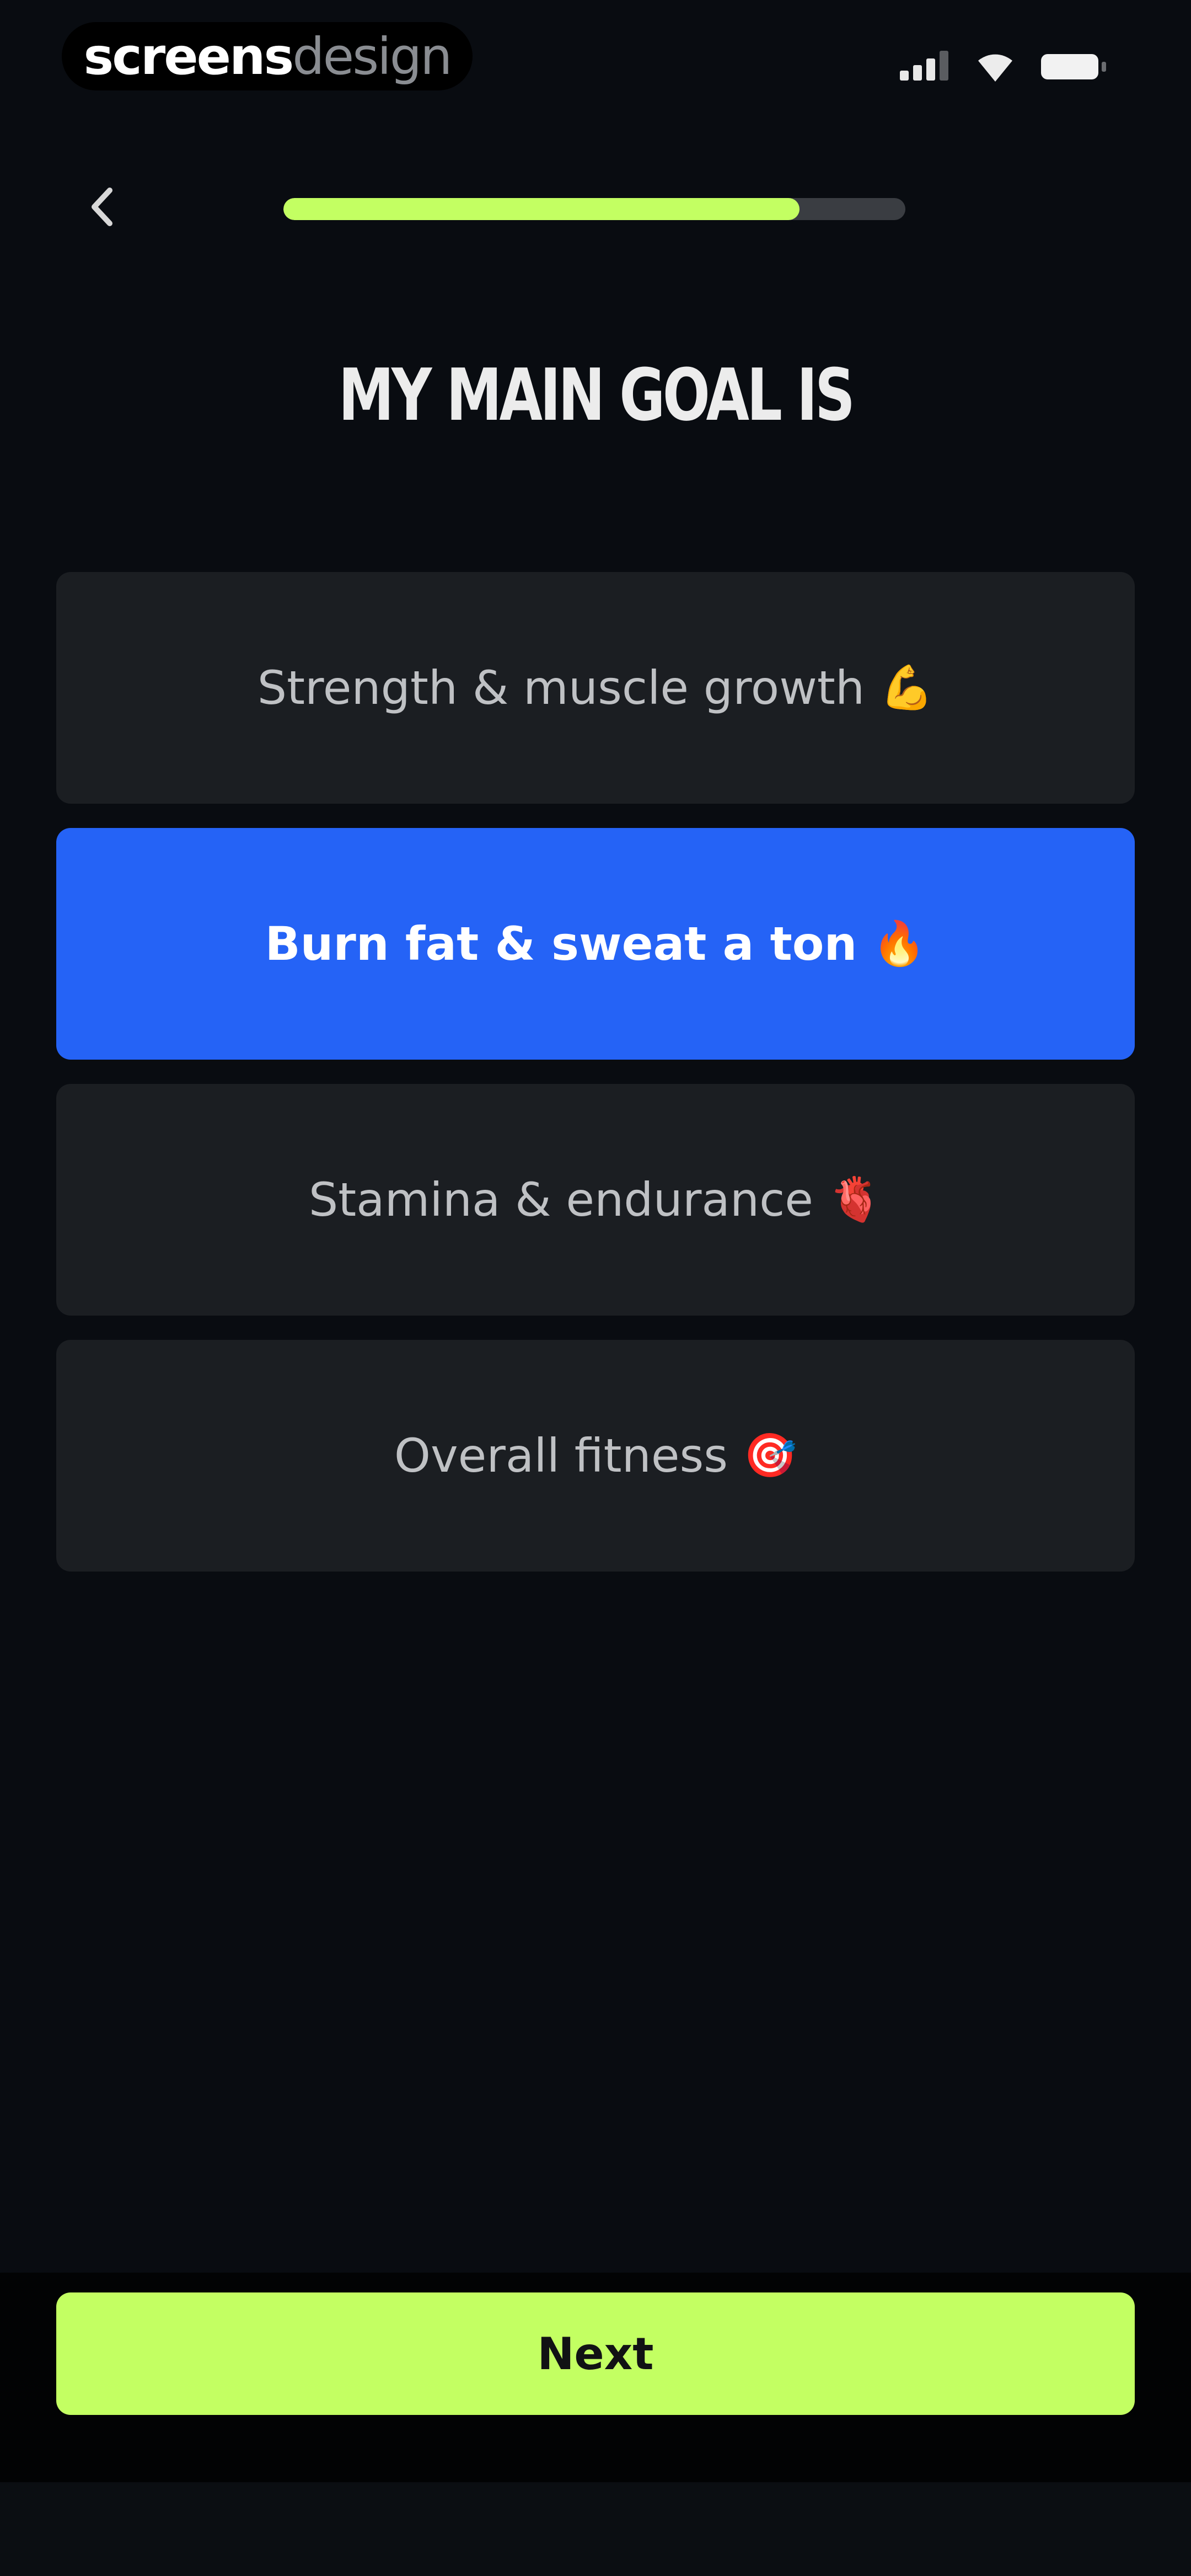 This screenshot has height=2576, width=1191. Describe the element at coordinates (372, 56) in the screenshot. I see `watermark-text-light: design` at that location.